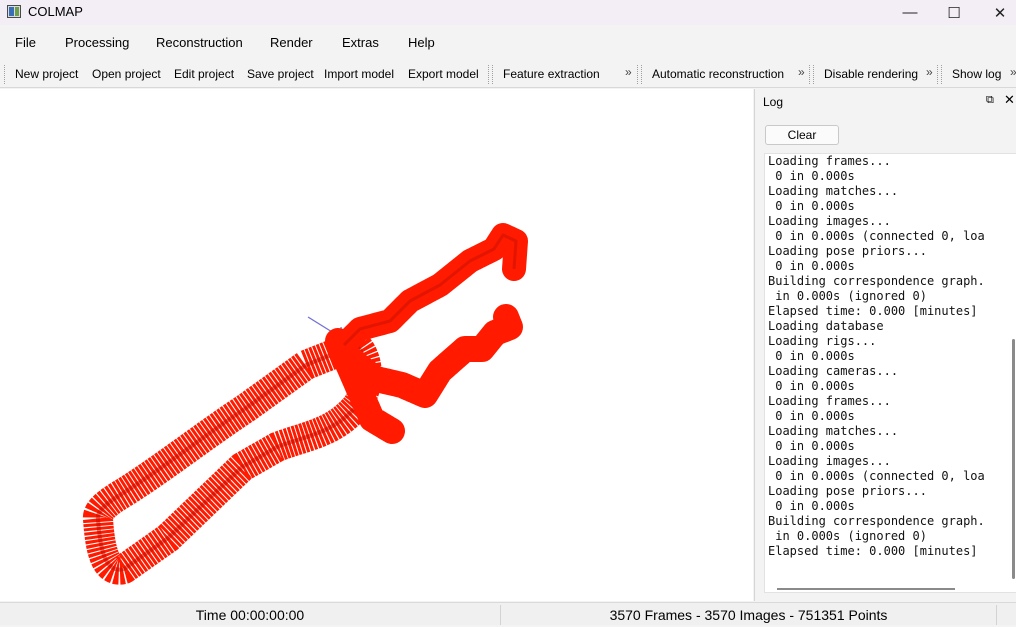 The image size is (1016, 627). What do you see at coordinates (802, 135) in the screenshot?
I see `clear-log-button: Clear` at bounding box center [802, 135].